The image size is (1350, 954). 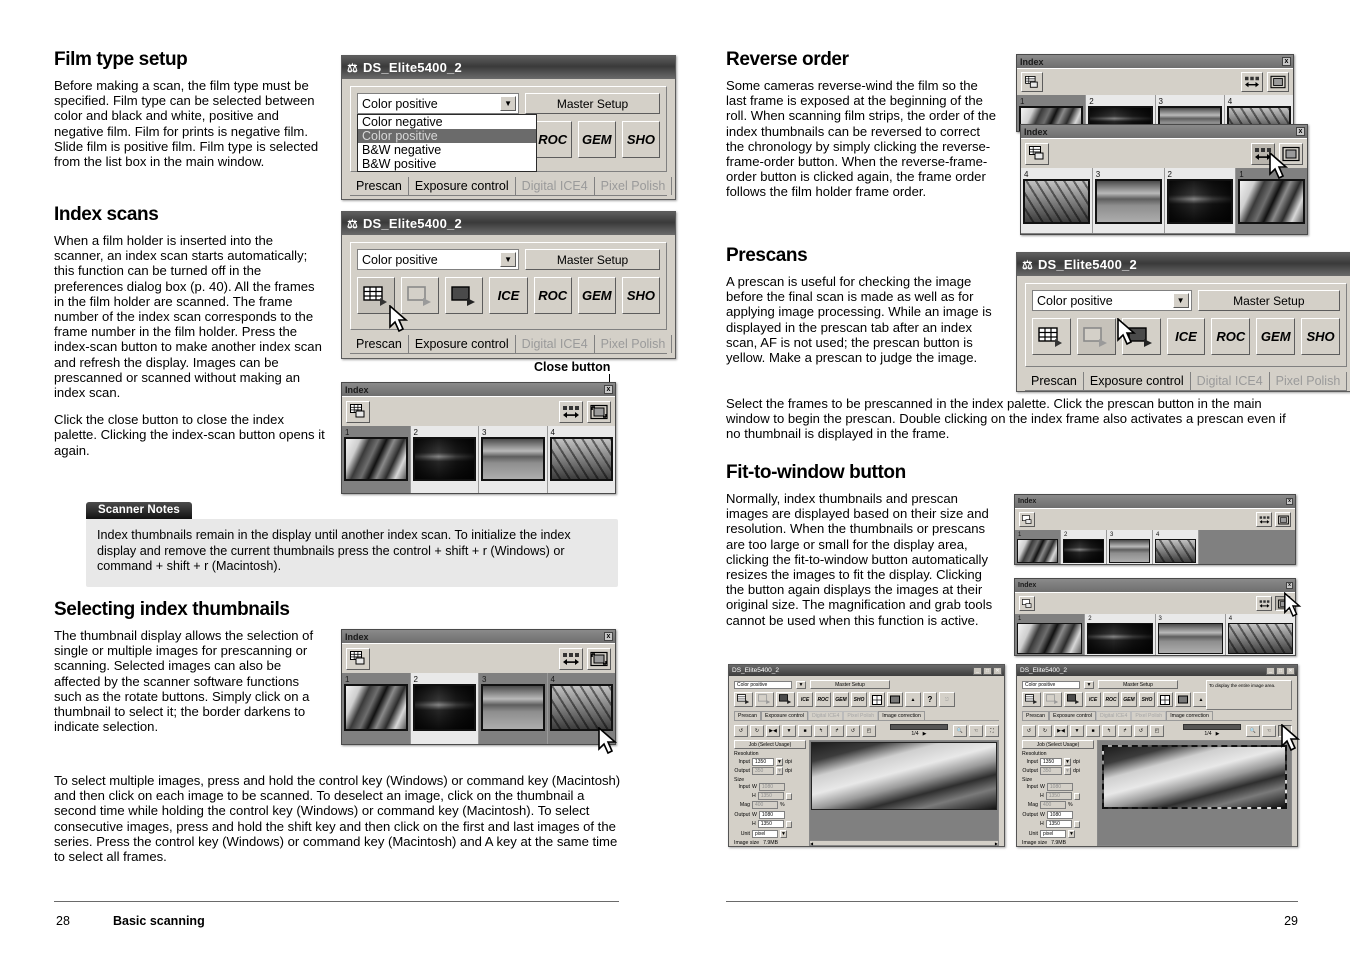 What do you see at coordinates (1072, 715) in the screenshot?
I see `app-tab-exposure-b: Exposure control` at bounding box center [1072, 715].